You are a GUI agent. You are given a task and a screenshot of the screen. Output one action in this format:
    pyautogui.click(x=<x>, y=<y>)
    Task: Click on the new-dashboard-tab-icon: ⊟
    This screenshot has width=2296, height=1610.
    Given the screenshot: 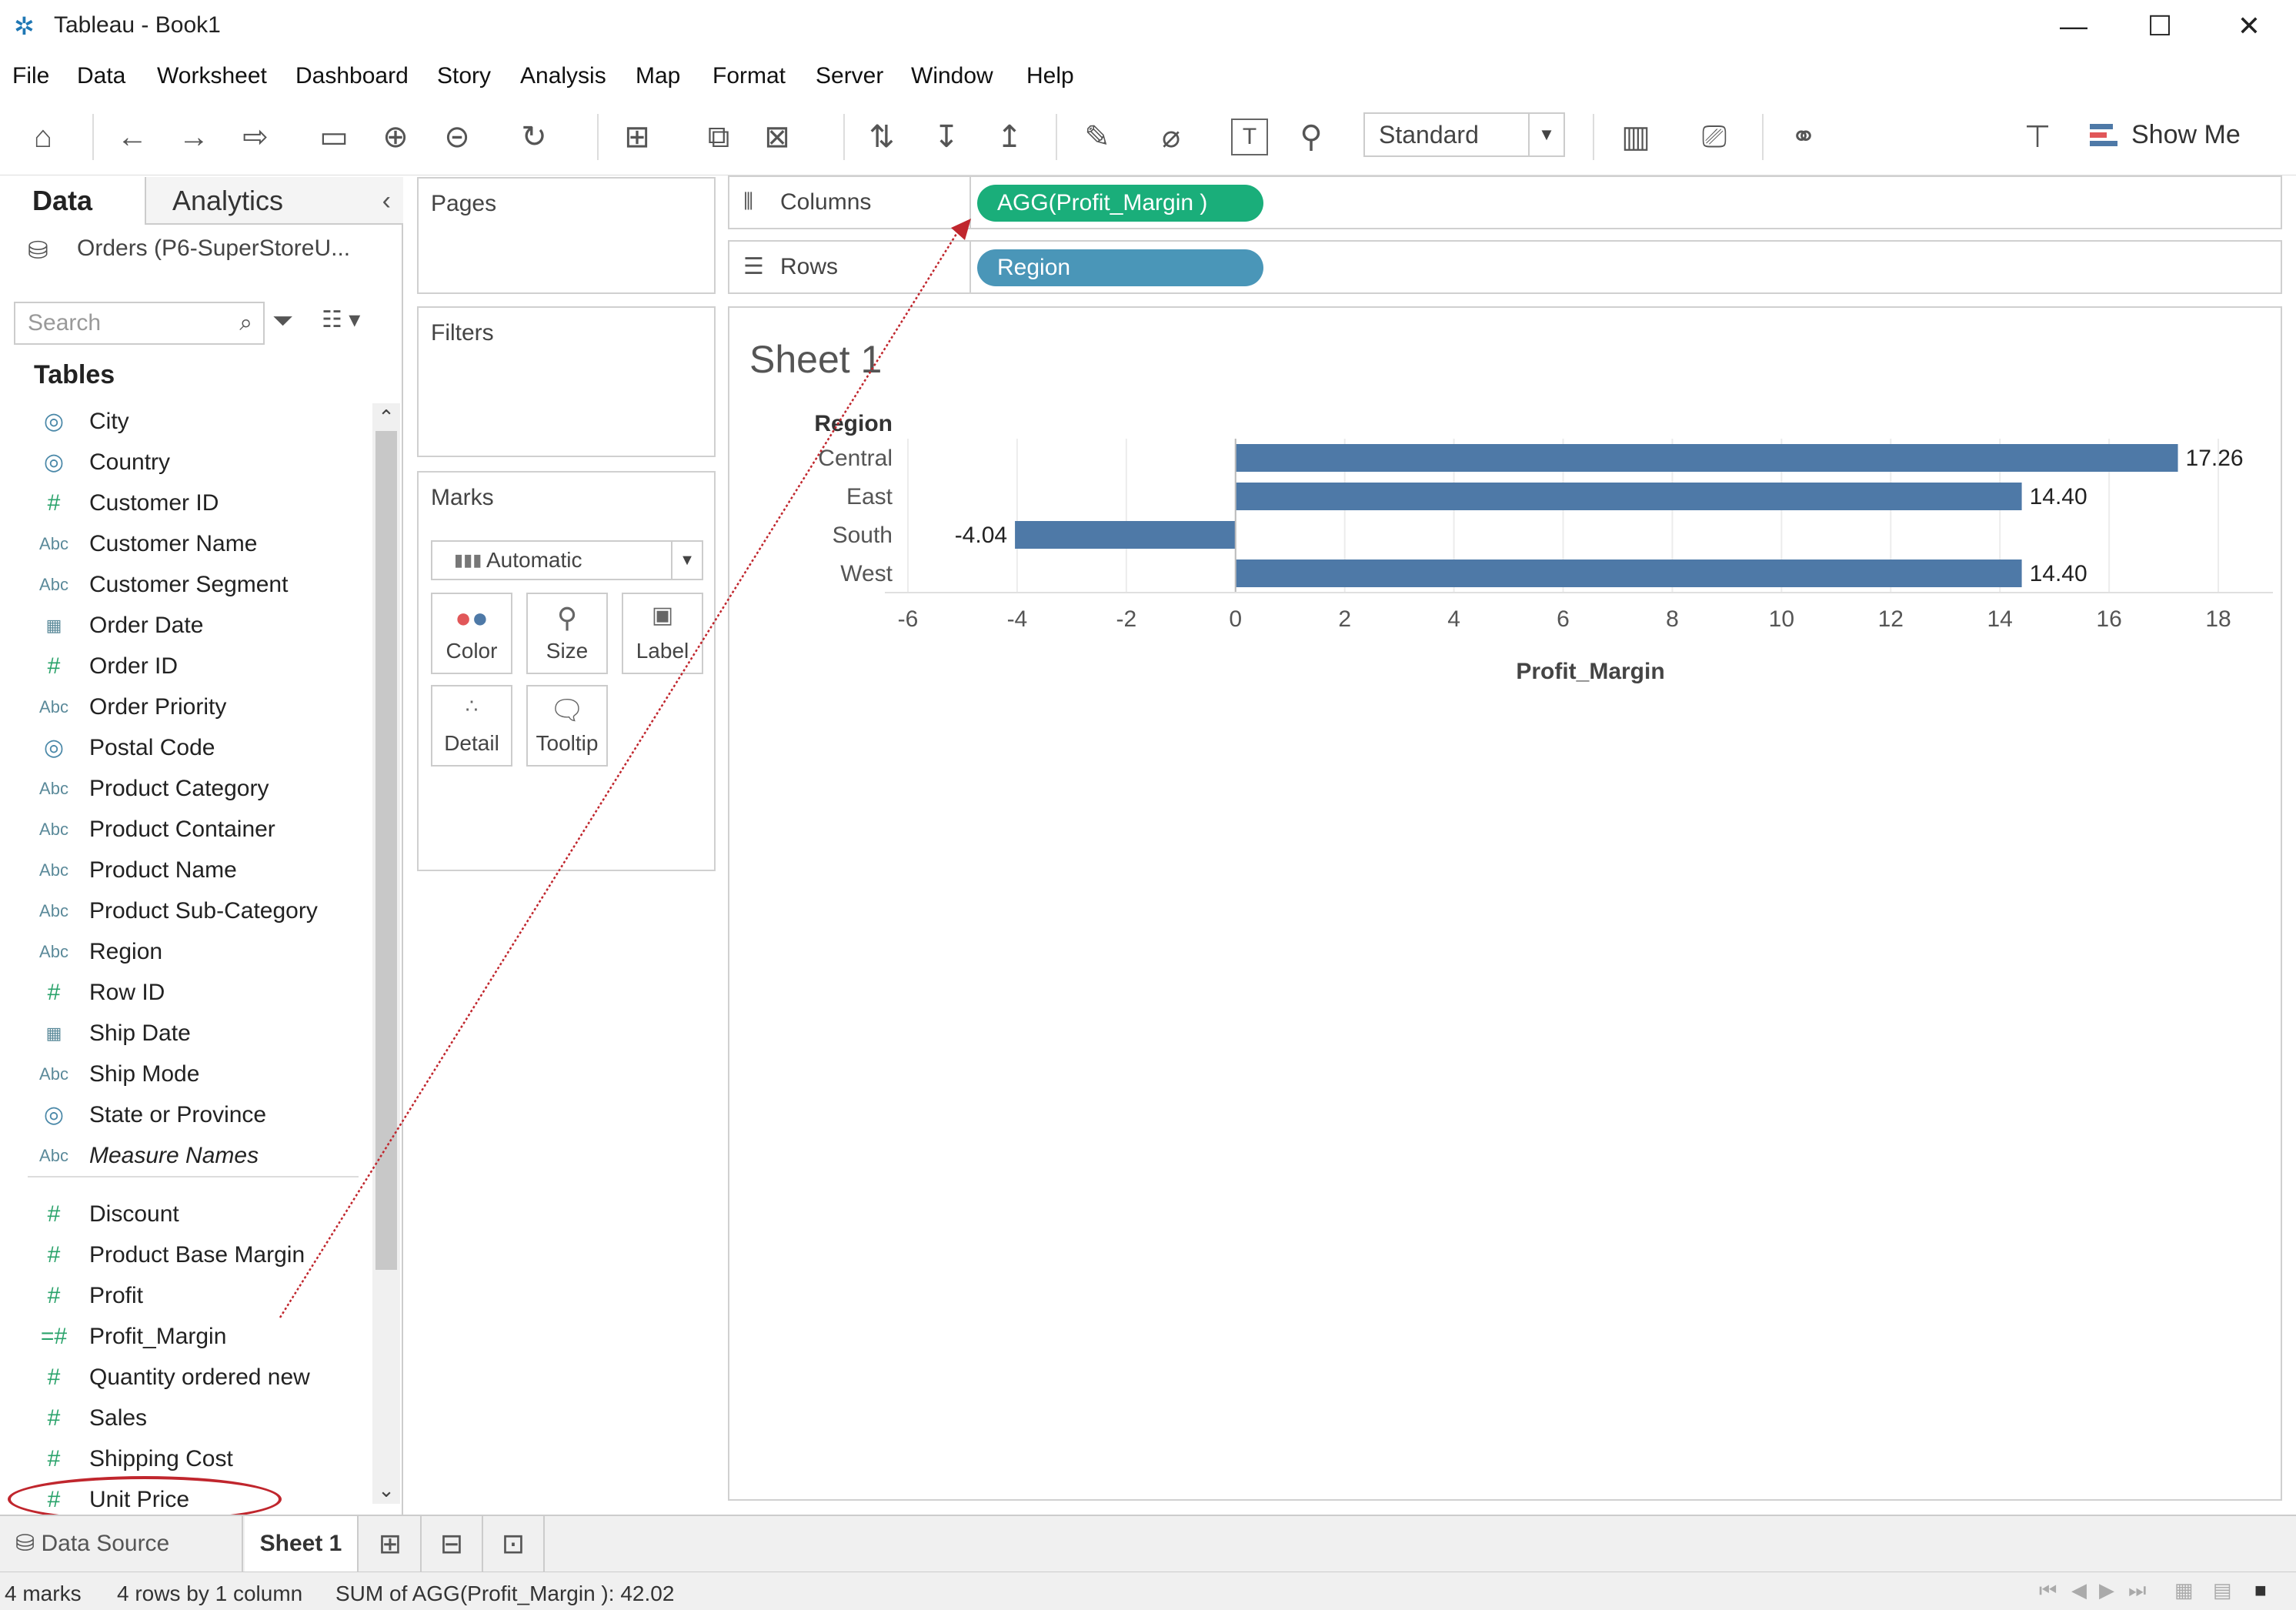 What is the action you would take?
    pyautogui.click(x=452, y=1544)
    